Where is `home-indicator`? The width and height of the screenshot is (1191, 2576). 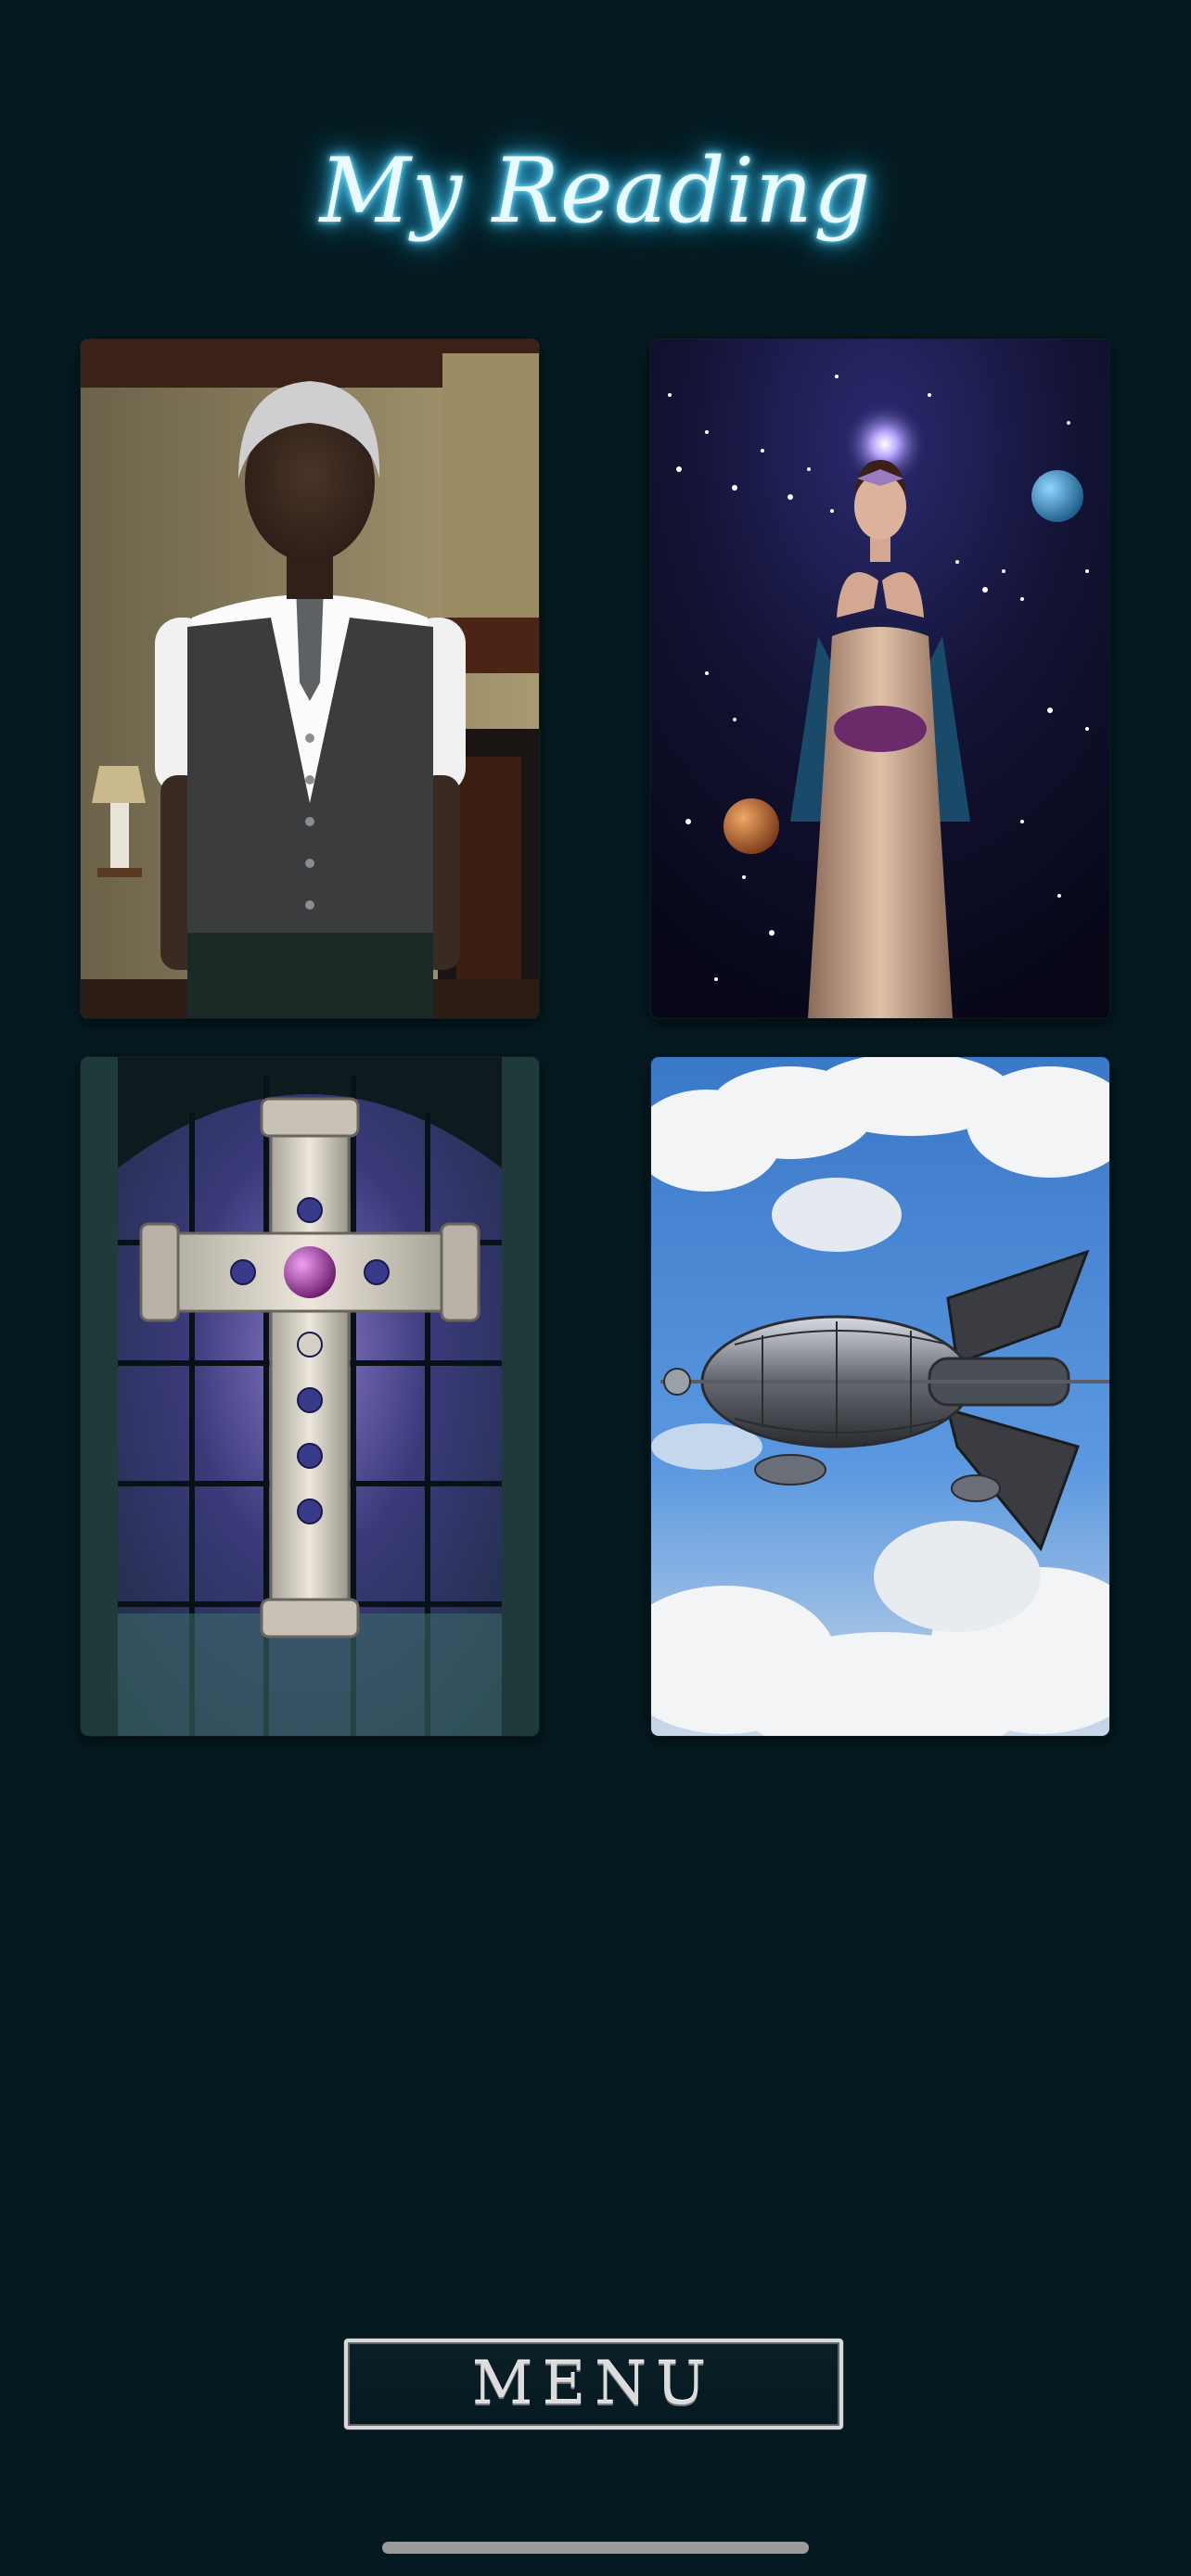 home-indicator is located at coordinates (595, 2548).